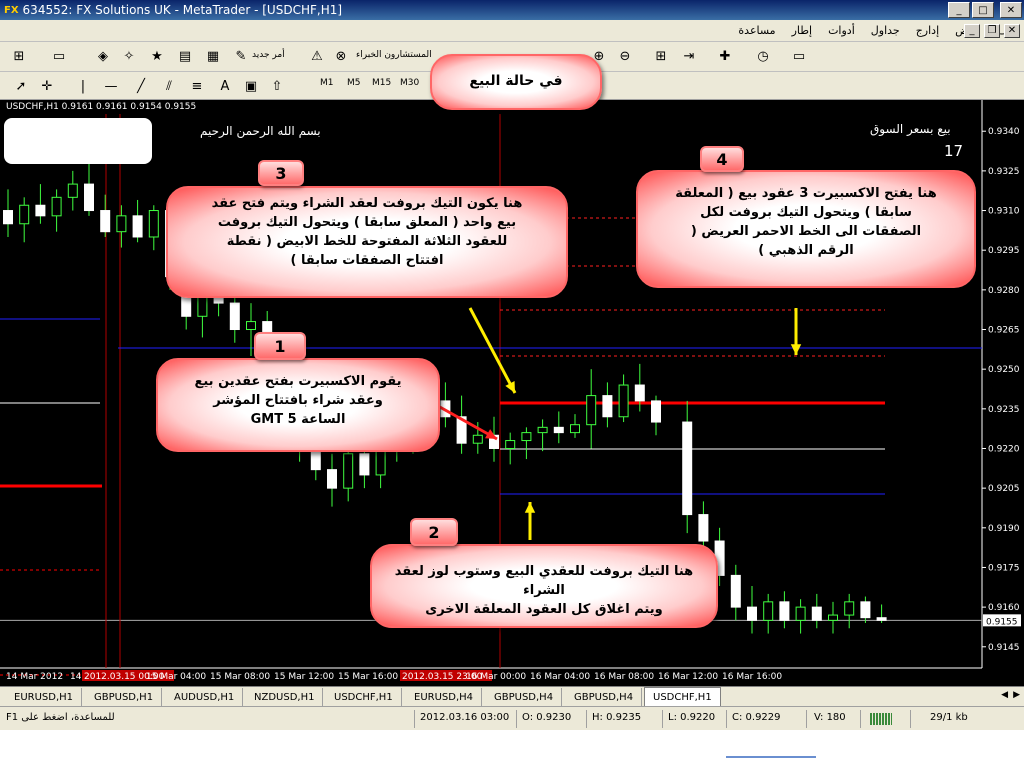  Describe the element at coordinates (682, 697) in the screenshot. I see `tab-usdchf-h1-active: USDCHF,H1` at that location.